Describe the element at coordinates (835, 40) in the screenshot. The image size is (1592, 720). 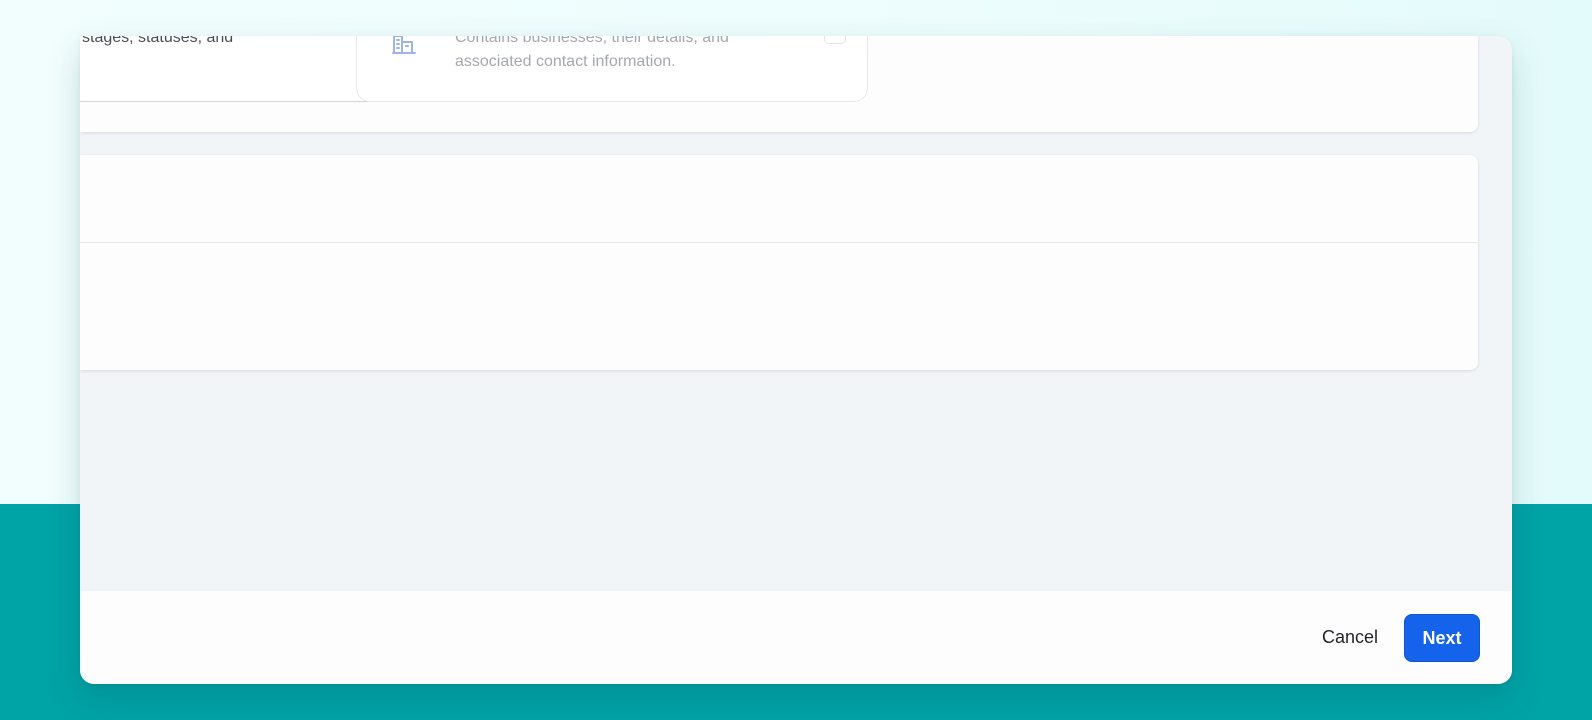
I see `template-card-checkbox` at that location.